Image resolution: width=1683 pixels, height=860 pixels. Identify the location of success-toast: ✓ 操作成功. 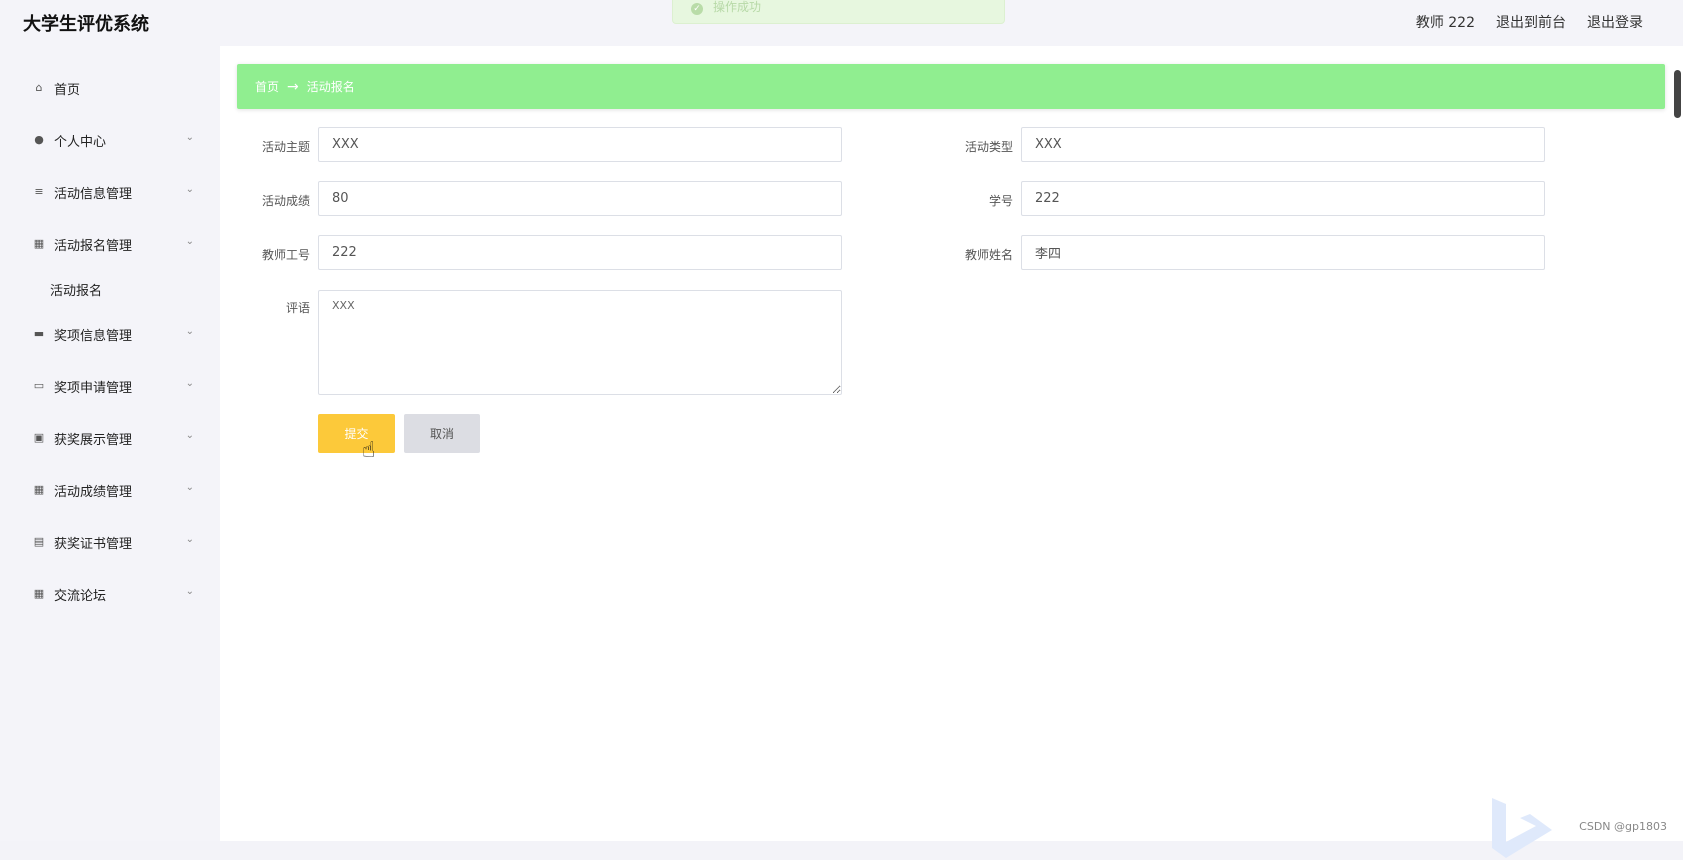
(838, 12).